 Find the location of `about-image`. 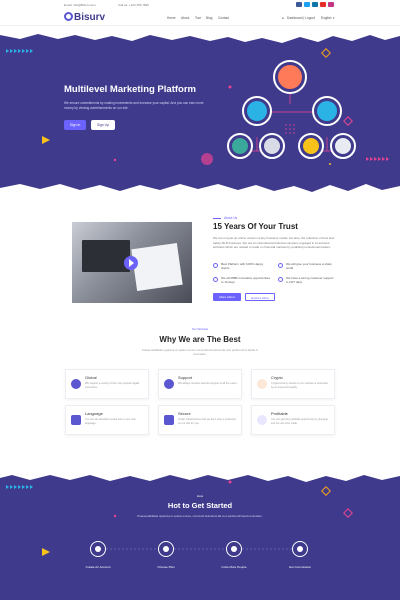

about-image is located at coordinates (132, 262).